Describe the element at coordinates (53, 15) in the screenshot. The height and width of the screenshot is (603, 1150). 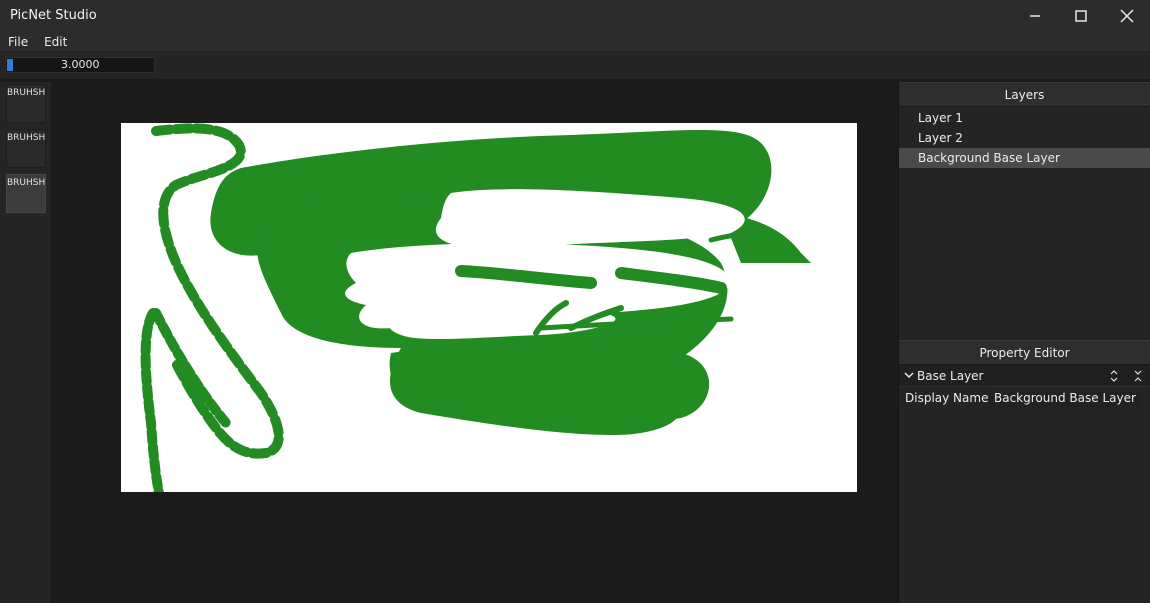
I see `window-title: PicNet Studio` at that location.